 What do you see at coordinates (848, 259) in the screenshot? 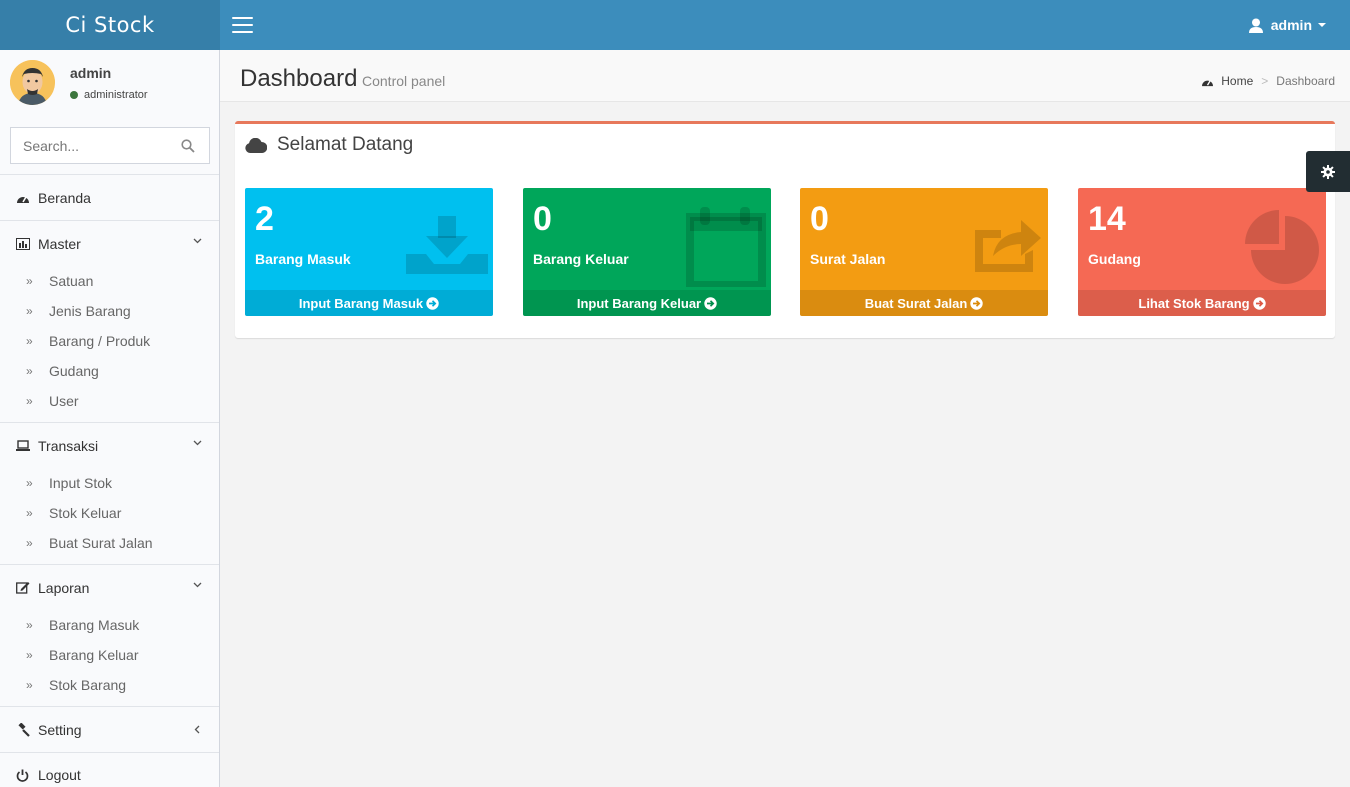
I see `tile-label: Surat Jalan` at bounding box center [848, 259].